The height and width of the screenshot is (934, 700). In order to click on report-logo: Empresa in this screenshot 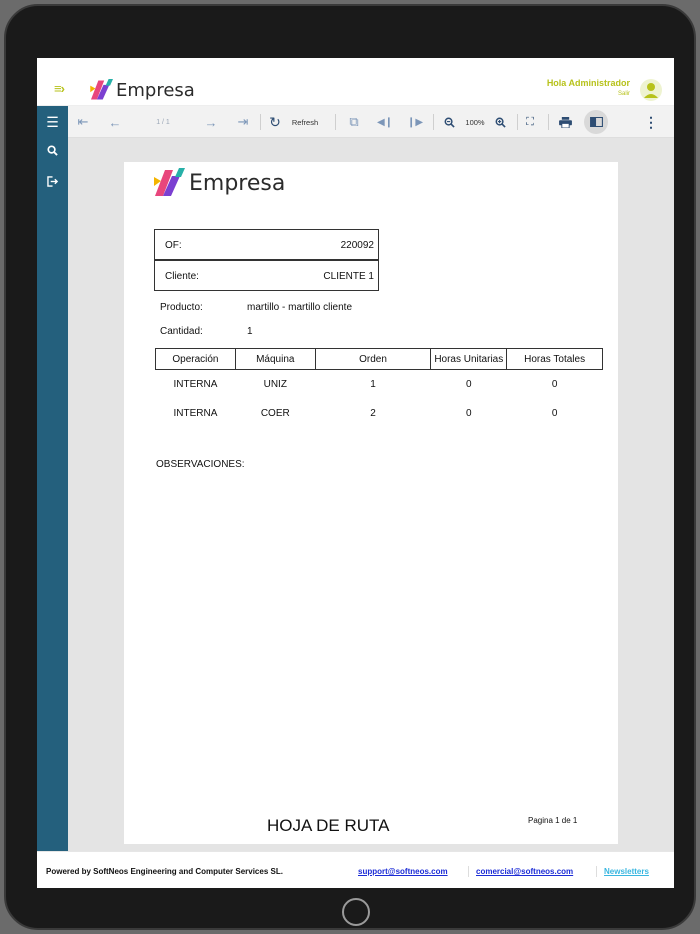, I will do `click(219, 183)`.